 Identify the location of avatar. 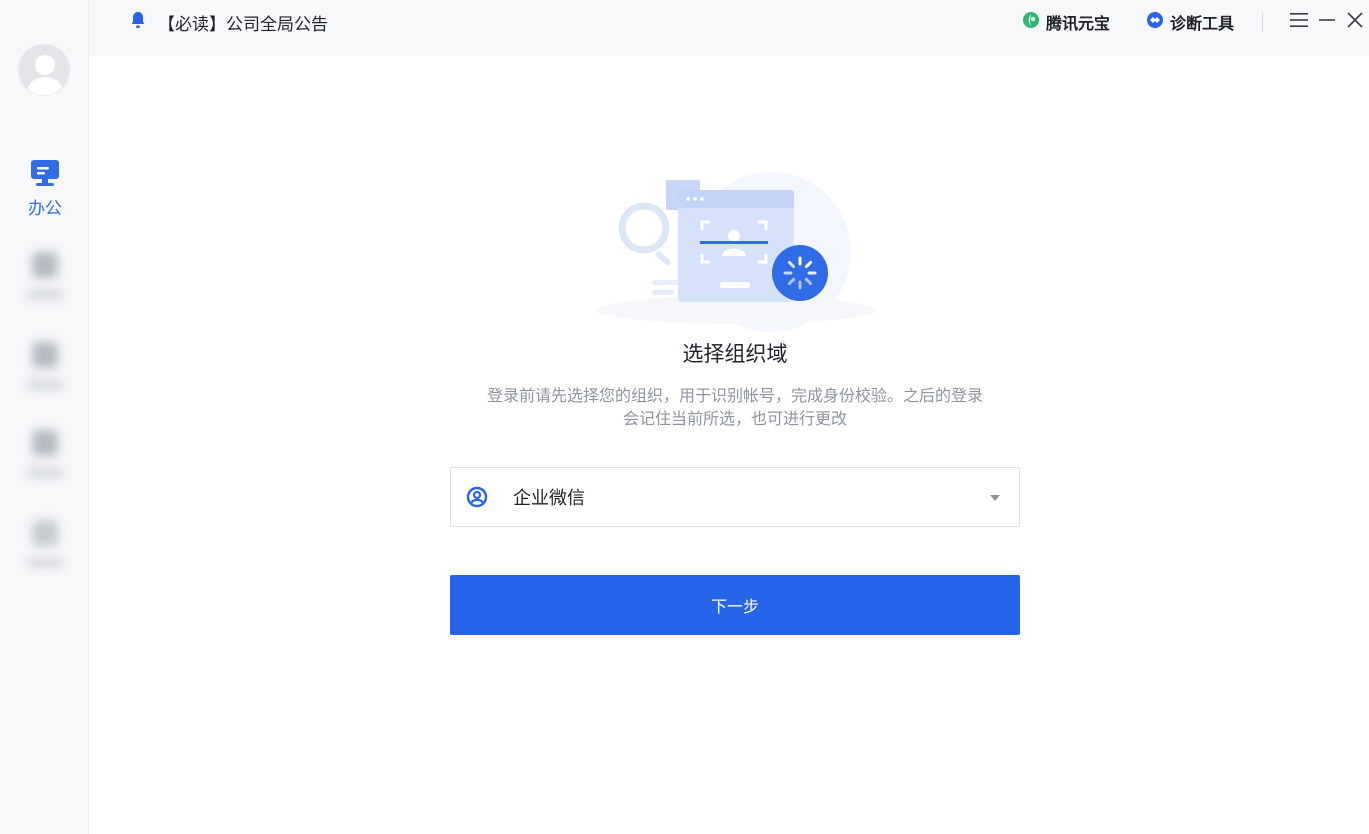
(44, 70).